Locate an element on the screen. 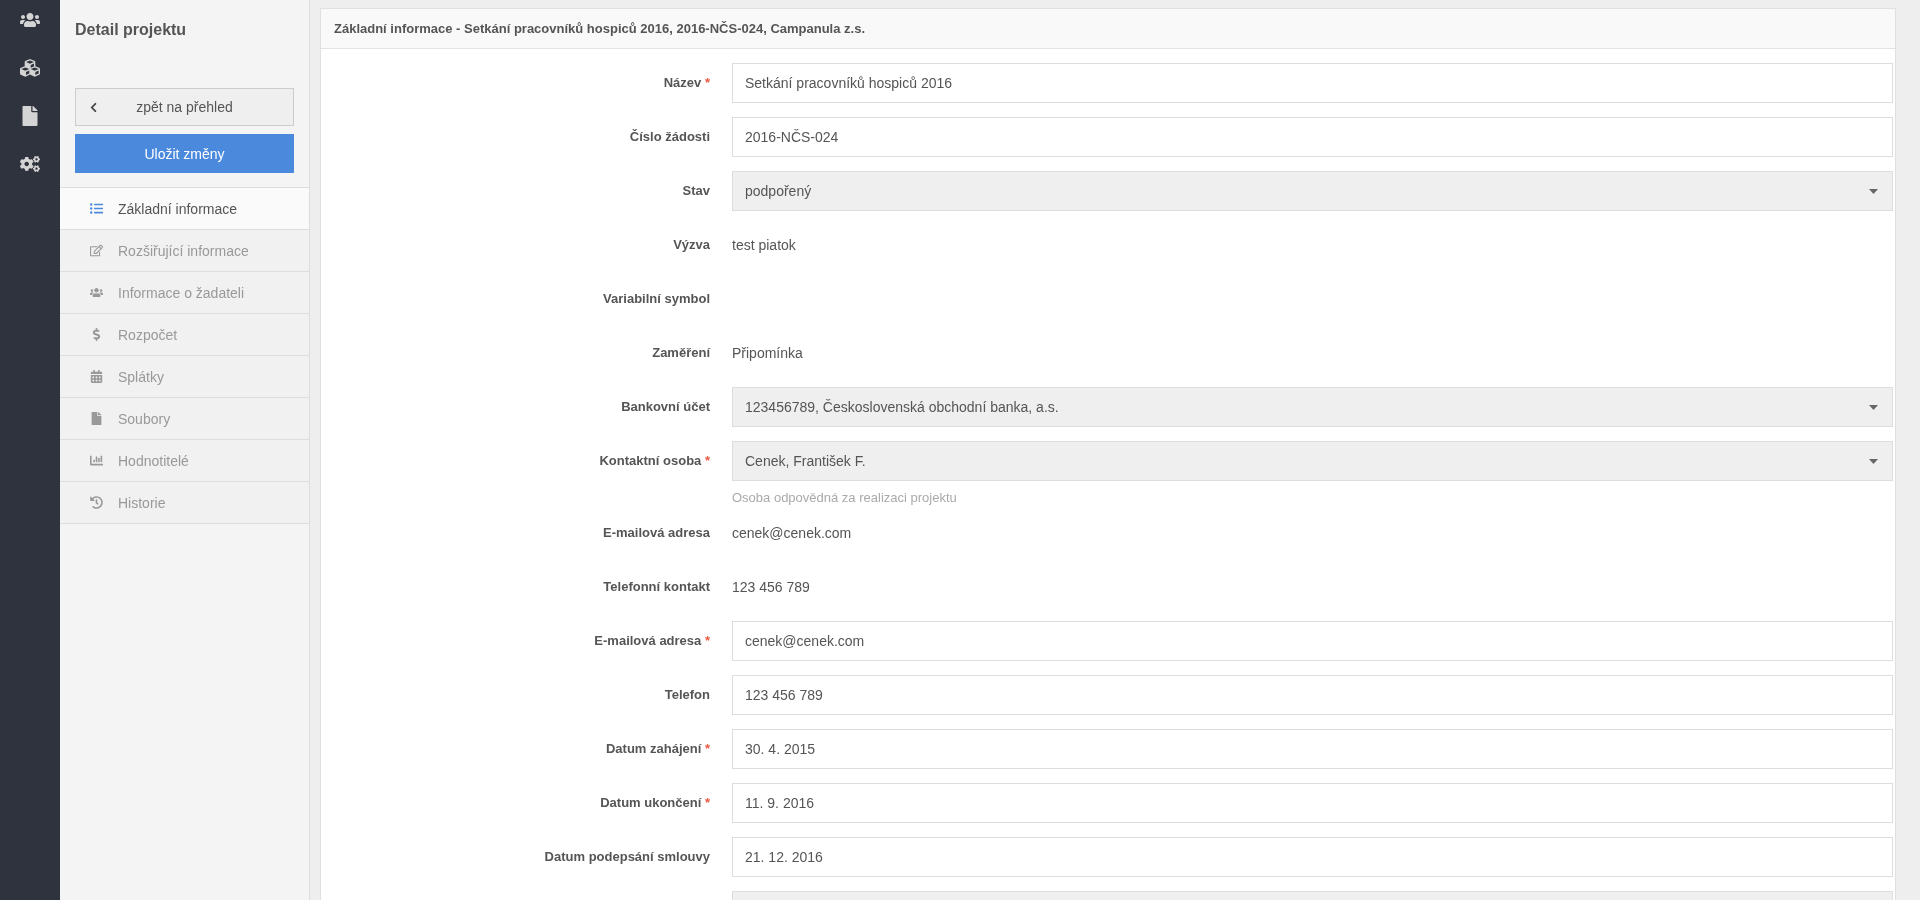  text-field: 11. 9. 2016 is located at coordinates (1312, 803).